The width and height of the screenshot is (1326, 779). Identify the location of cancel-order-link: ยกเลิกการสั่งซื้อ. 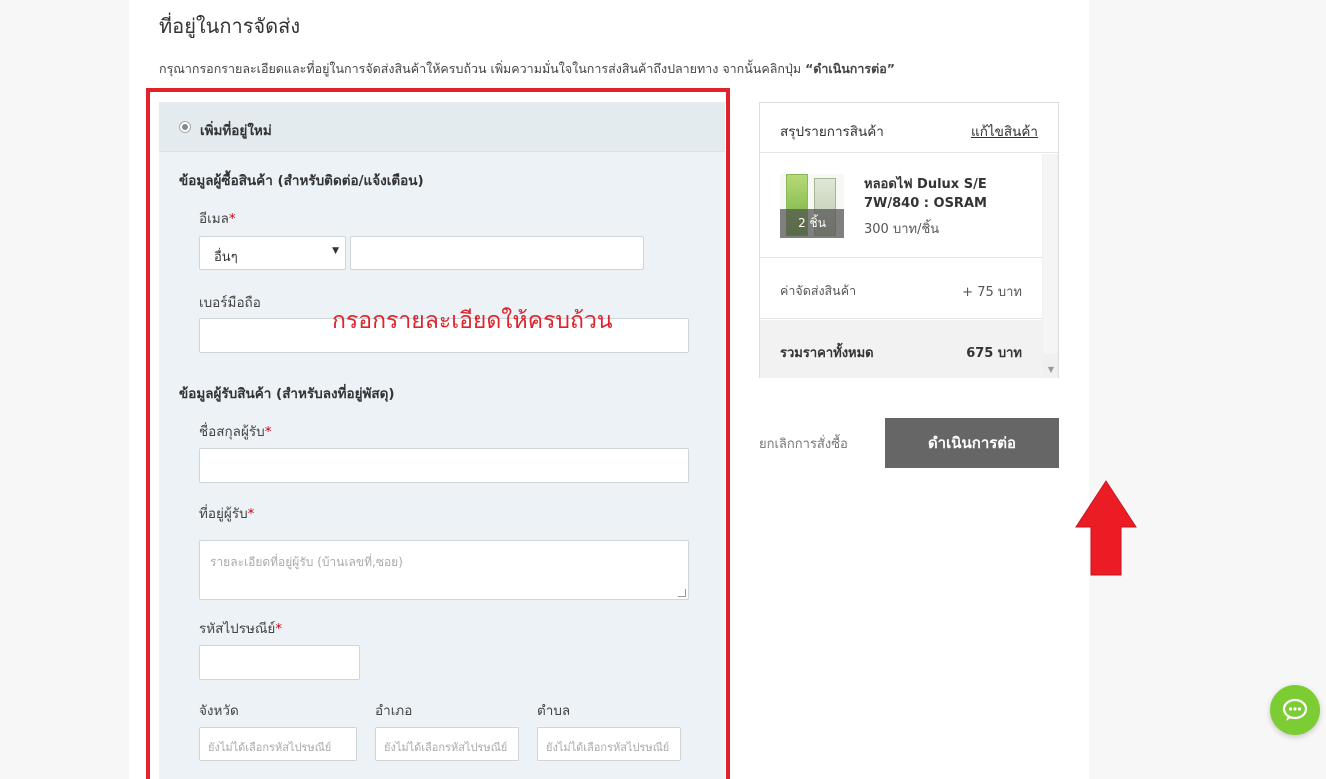
(803, 443).